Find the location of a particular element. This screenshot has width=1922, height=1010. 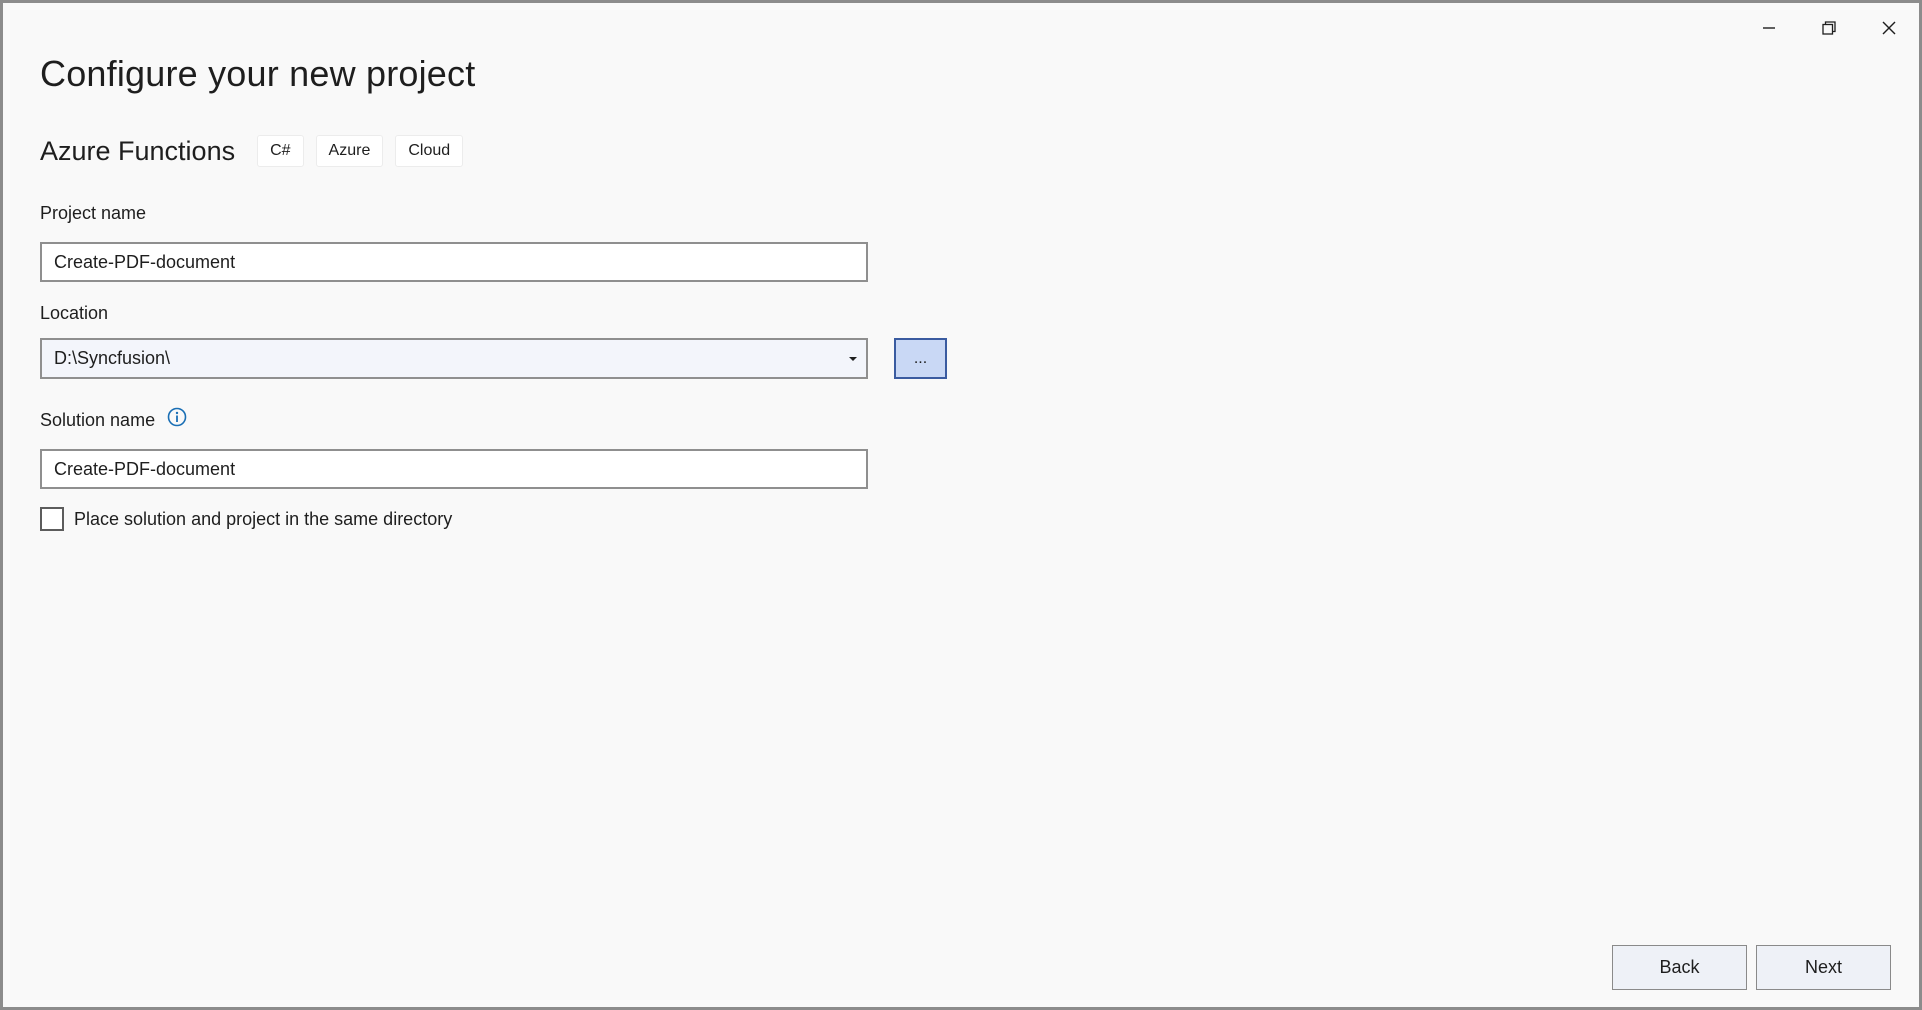

close-button is located at coordinates (1889, 28).